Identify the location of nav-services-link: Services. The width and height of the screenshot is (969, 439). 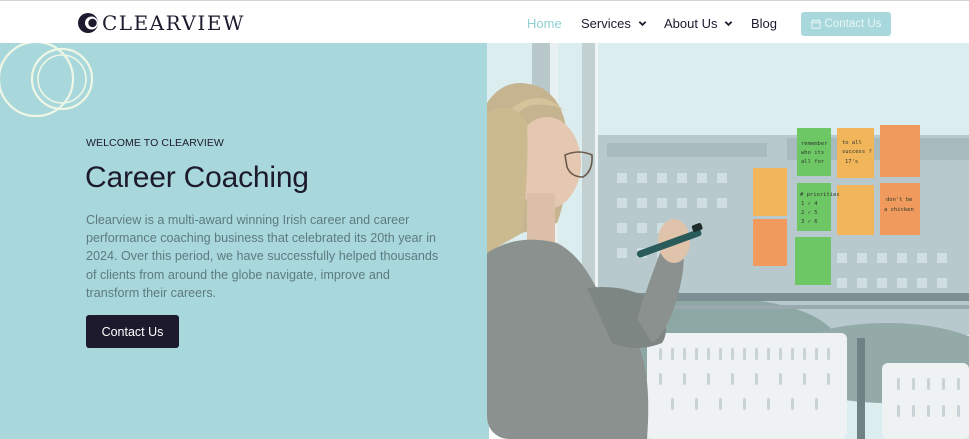
(614, 23).